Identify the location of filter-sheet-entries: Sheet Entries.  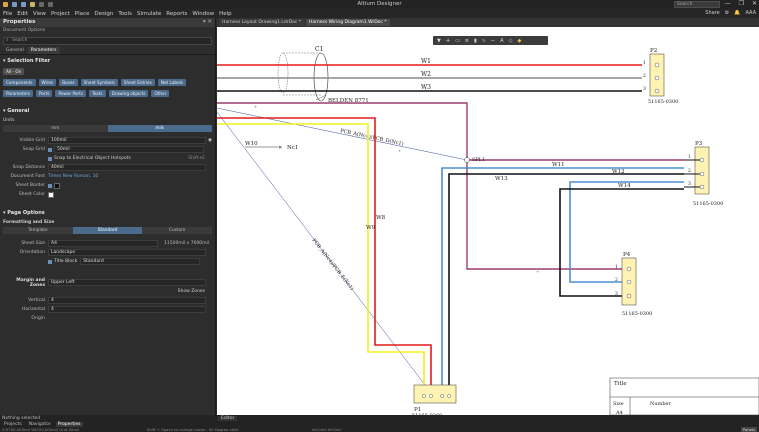
(137, 82).